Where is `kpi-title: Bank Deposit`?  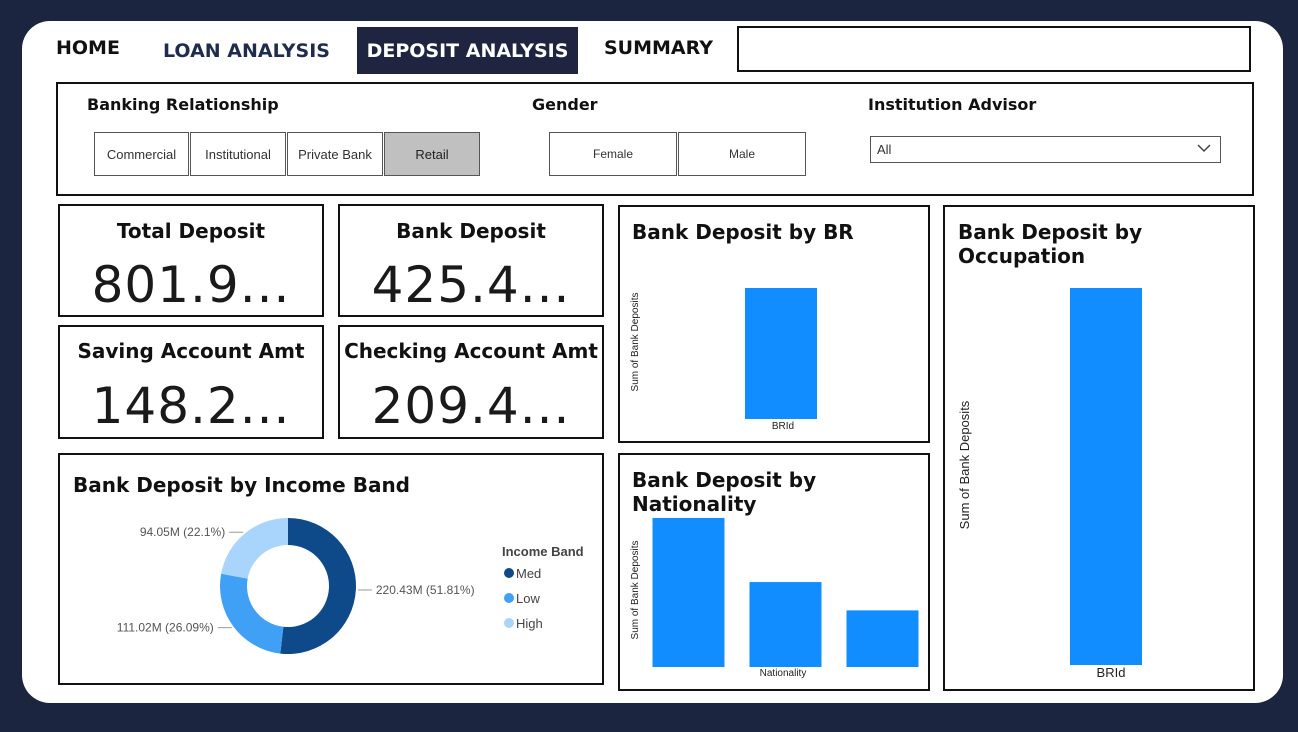 kpi-title: Bank Deposit is located at coordinates (471, 231).